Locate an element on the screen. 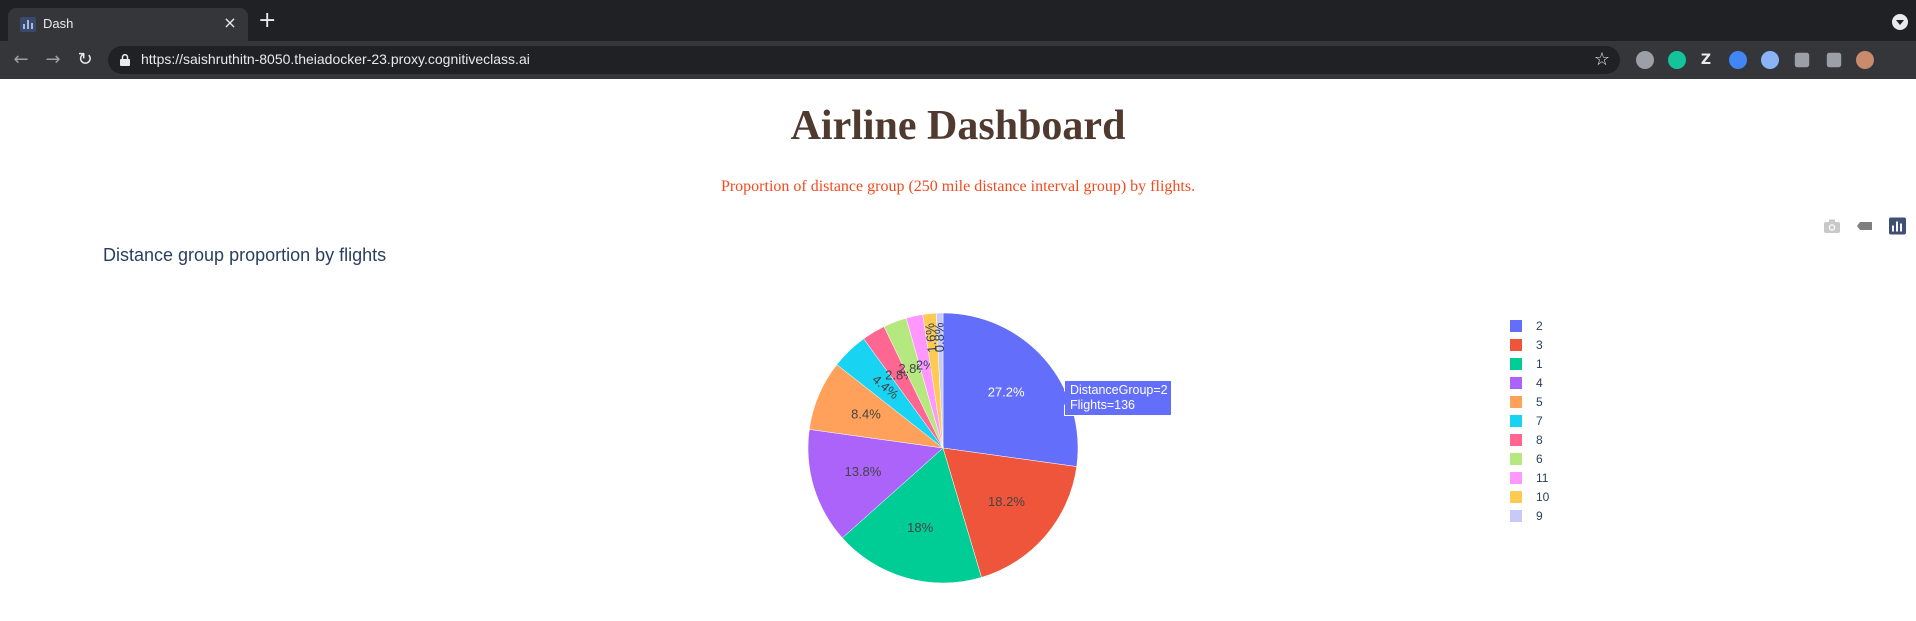  tooltip-line-group: DistanceGroup=2 is located at coordinates (1119, 390).